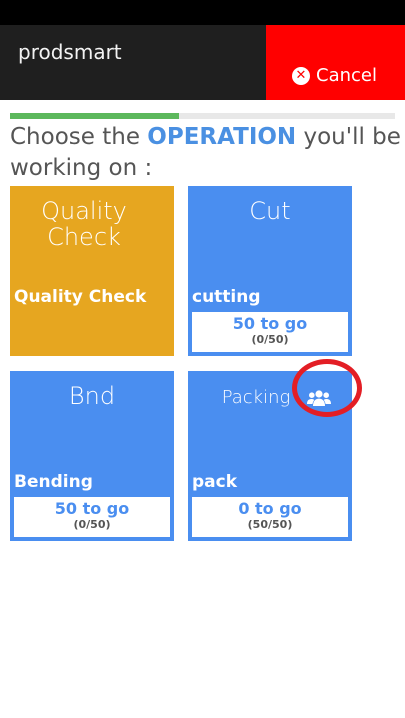 Image resolution: width=405 pixels, height=718 pixels. I want to click on progress-count: (50/50), so click(270, 524).